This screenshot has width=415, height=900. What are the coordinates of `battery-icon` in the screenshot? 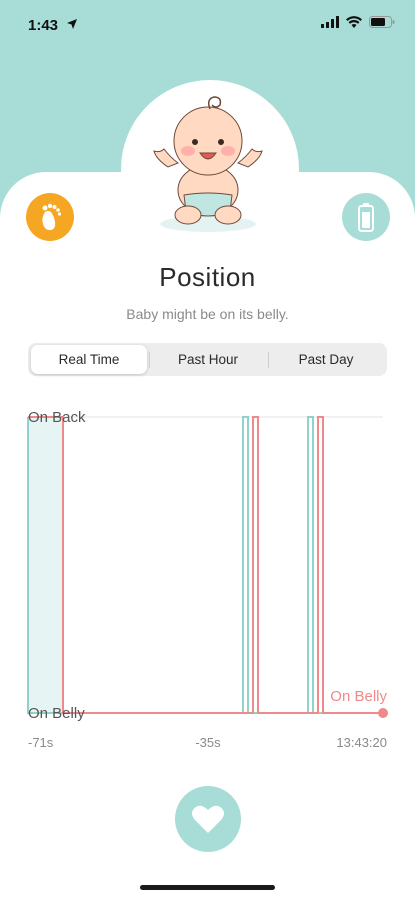 It's located at (366, 217).